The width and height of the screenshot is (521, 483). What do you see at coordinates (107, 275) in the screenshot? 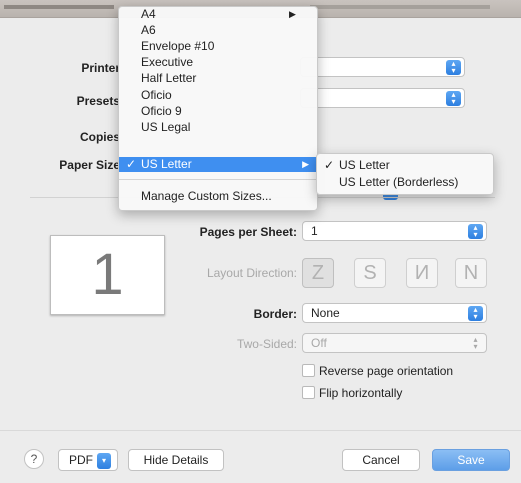
I see `page-preview: 1` at bounding box center [107, 275].